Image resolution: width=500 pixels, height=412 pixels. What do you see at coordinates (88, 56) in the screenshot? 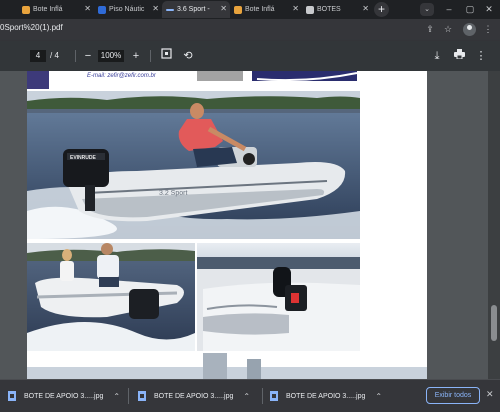
I see `zoom-out-icon: −` at bounding box center [88, 56].